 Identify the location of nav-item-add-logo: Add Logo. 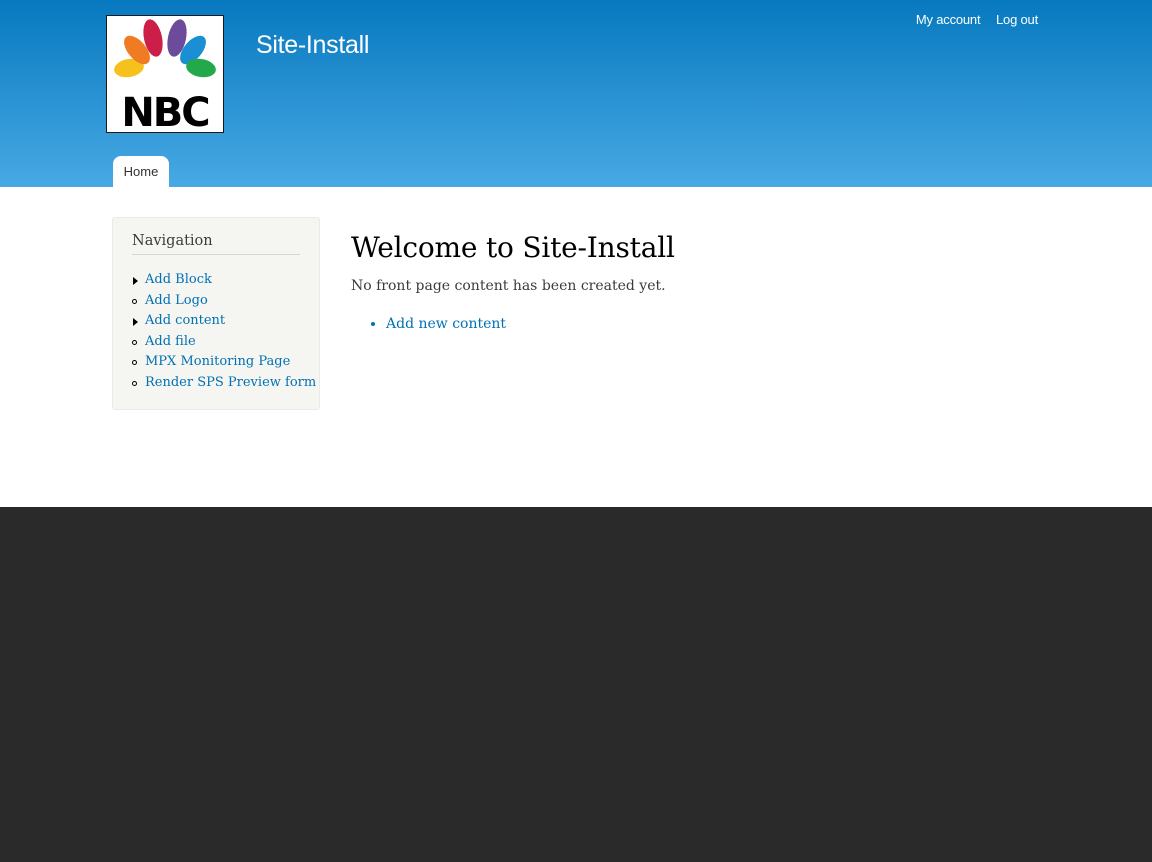
(224, 301).